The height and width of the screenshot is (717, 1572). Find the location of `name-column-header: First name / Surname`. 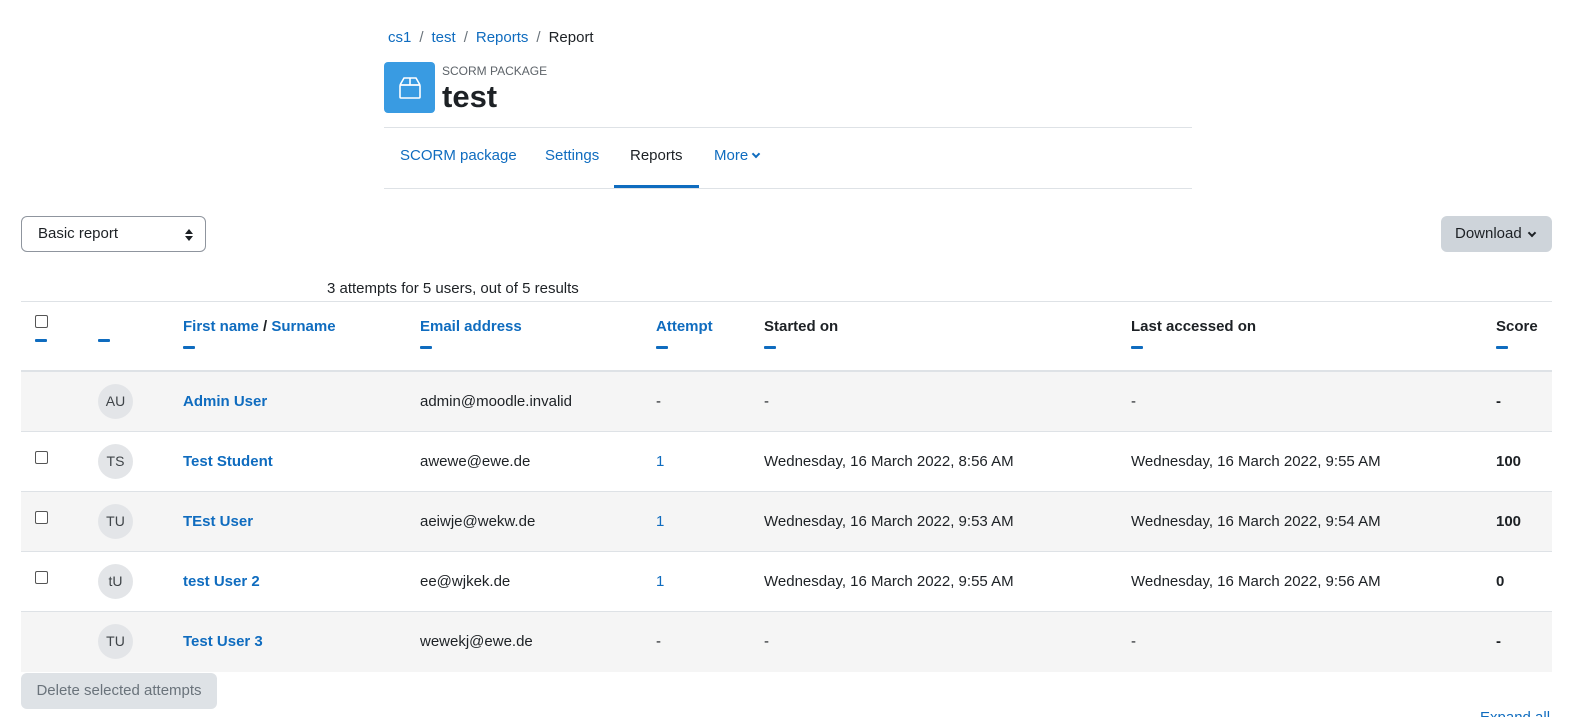

name-column-header: First name / Surname is located at coordinates (259, 333).